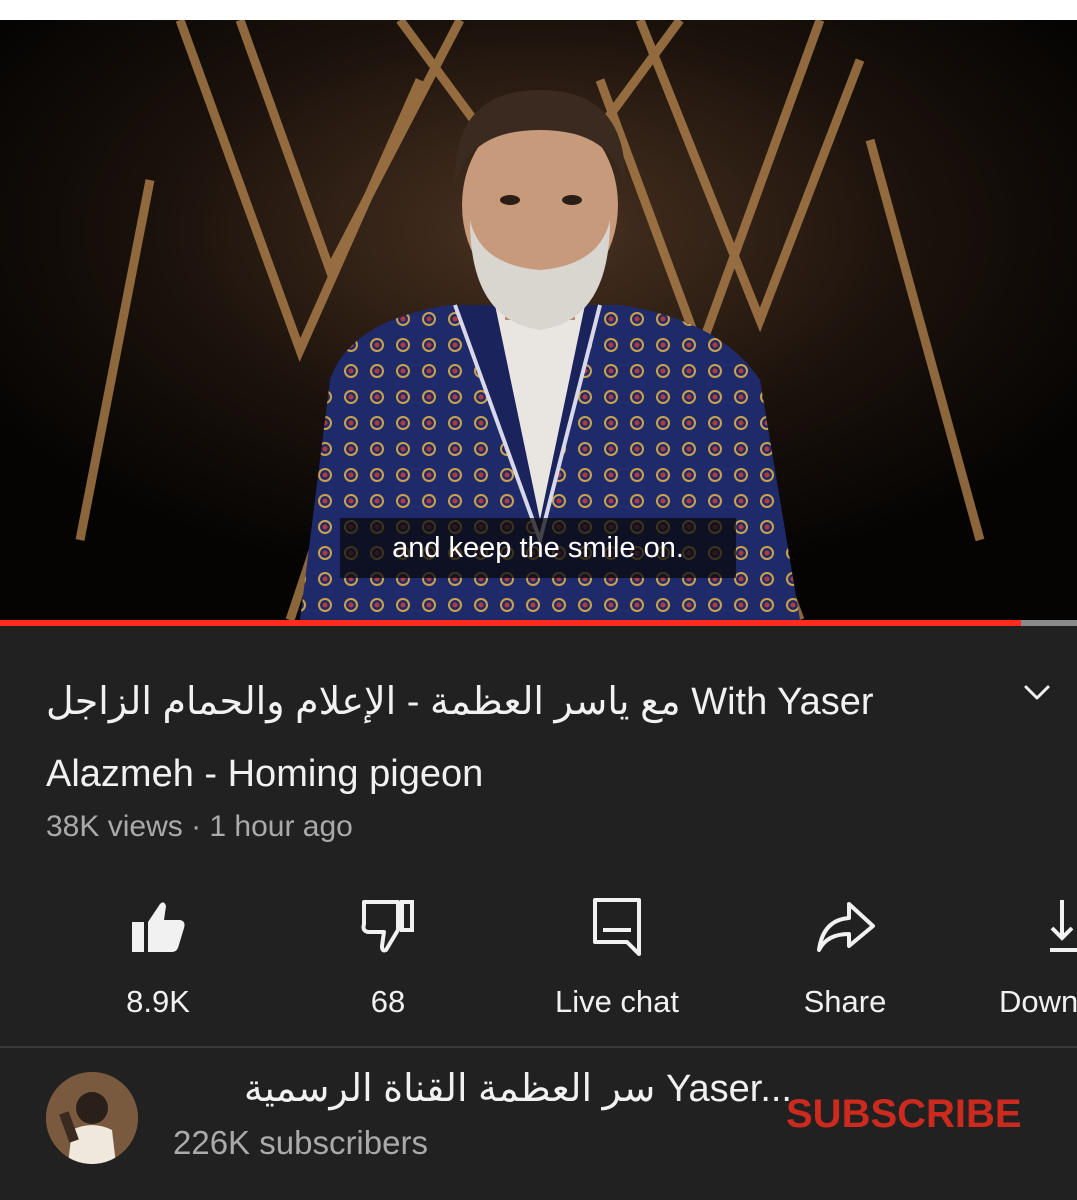 The image size is (1077, 1200). Describe the element at coordinates (510, 623) in the screenshot. I see `progress-bar-fill` at that location.